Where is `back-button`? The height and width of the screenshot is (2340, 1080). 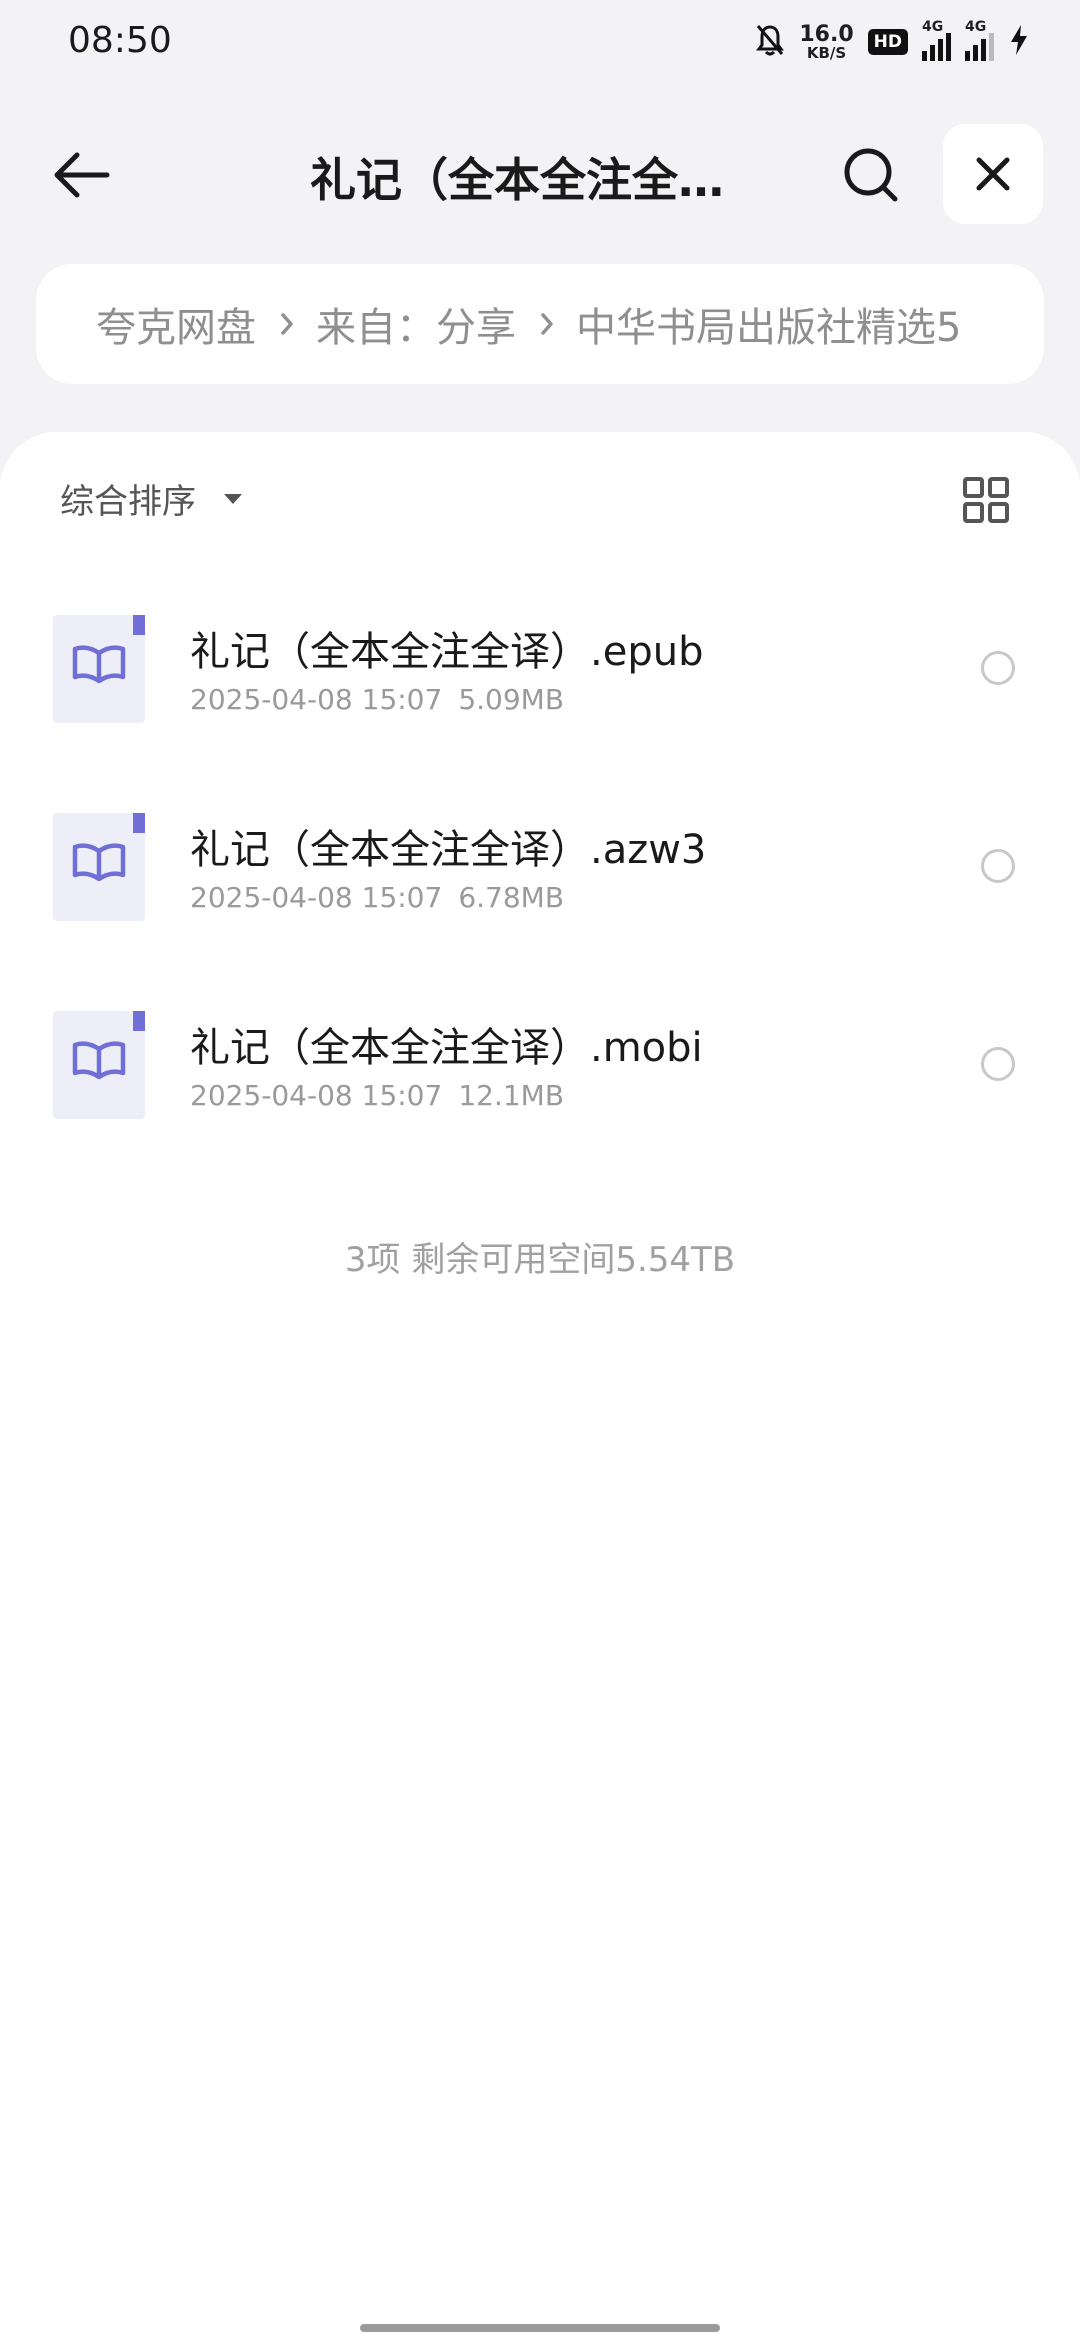
back-button is located at coordinates (81, 175).